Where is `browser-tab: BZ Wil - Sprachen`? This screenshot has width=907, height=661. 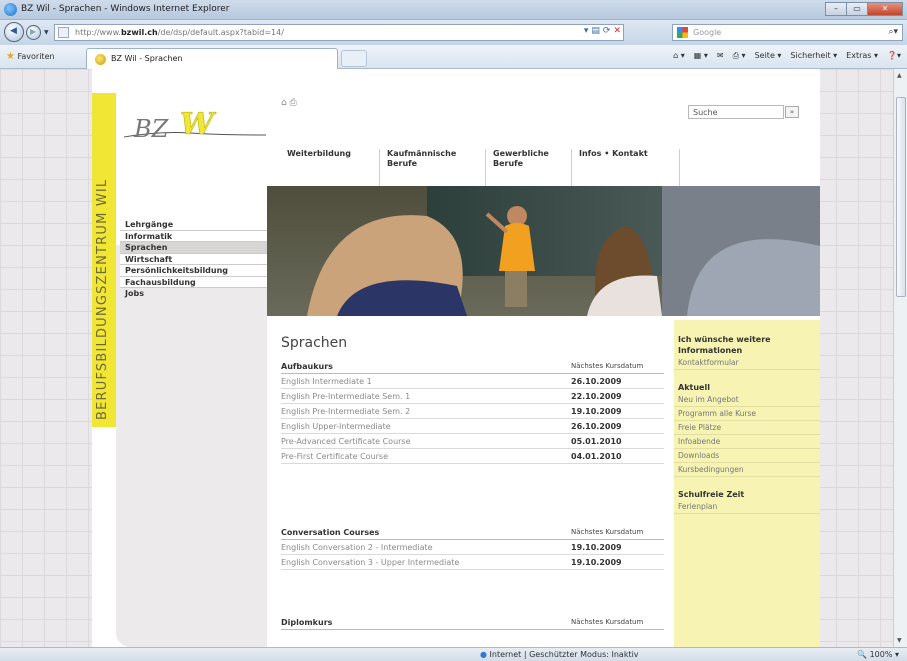 browser-tab: BZ Wil - Sprachen is located at coordinates (212, 58).